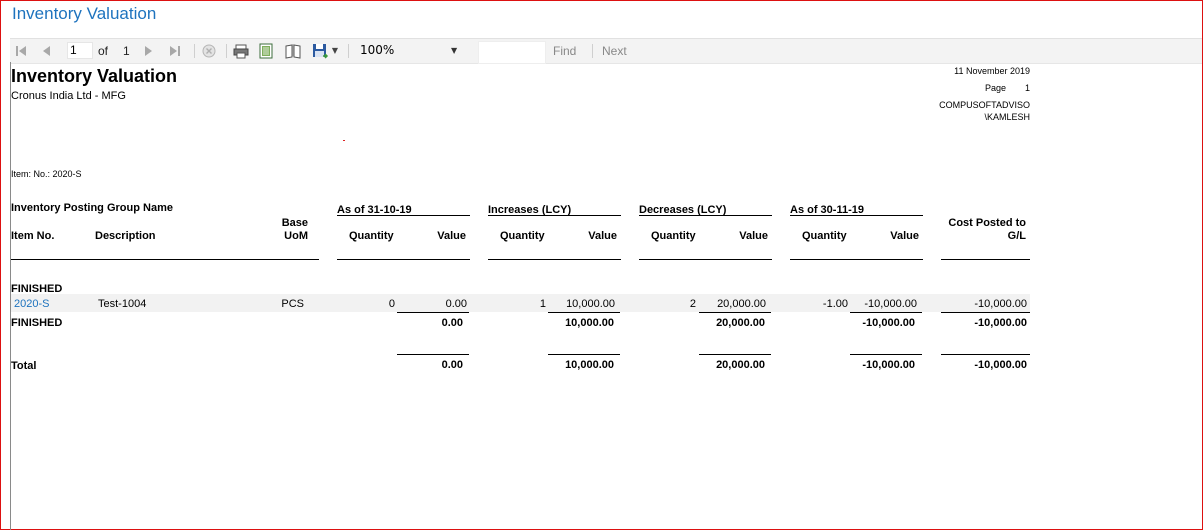 This screenshot has height=530, width=1203. Describe the element at coordinates (835, 304) in the screenshot. I see `item-end-qty: -1.00` at that location.